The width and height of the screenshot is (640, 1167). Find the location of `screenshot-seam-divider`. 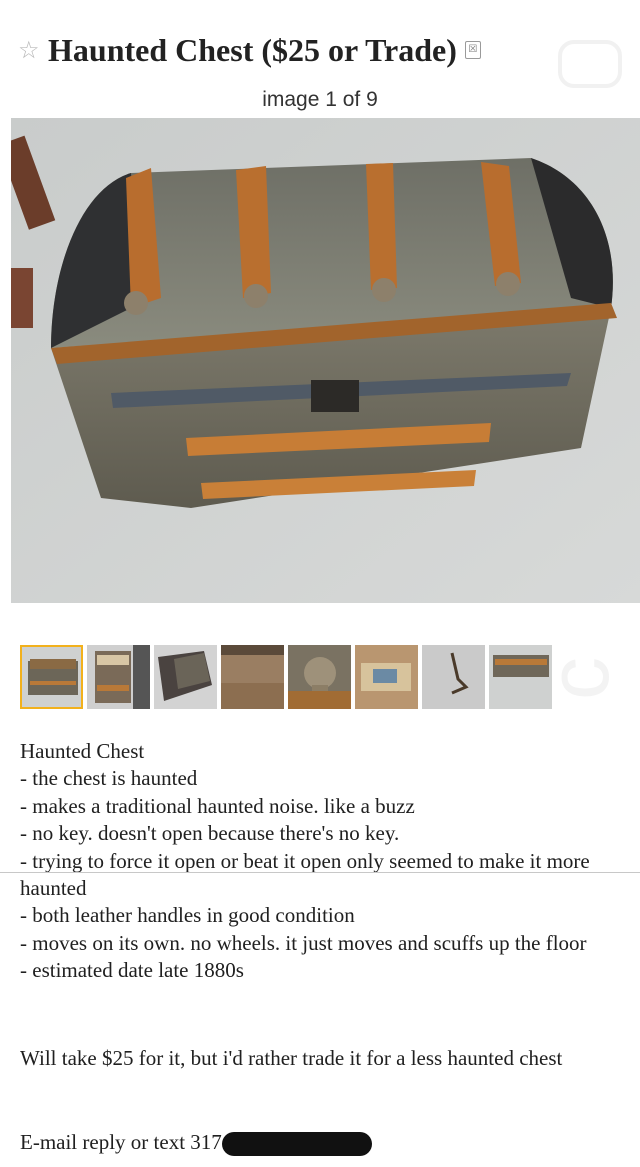

screenshot-seam-divider is located at coordinates (320, 872).